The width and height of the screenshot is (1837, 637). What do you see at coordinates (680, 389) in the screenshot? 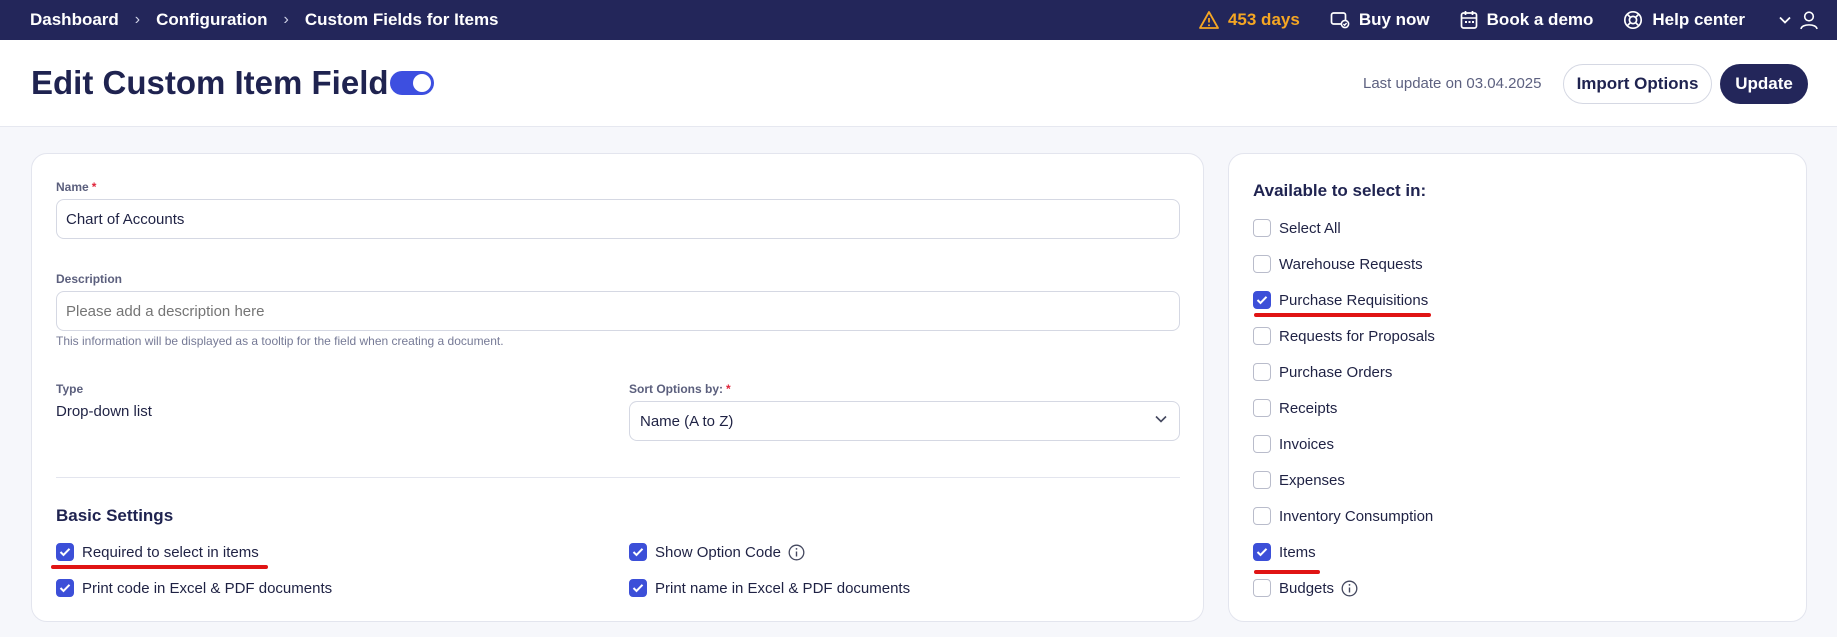
I see `sort-options-label: Sort Options by: *` at bounding box center [680, 389].